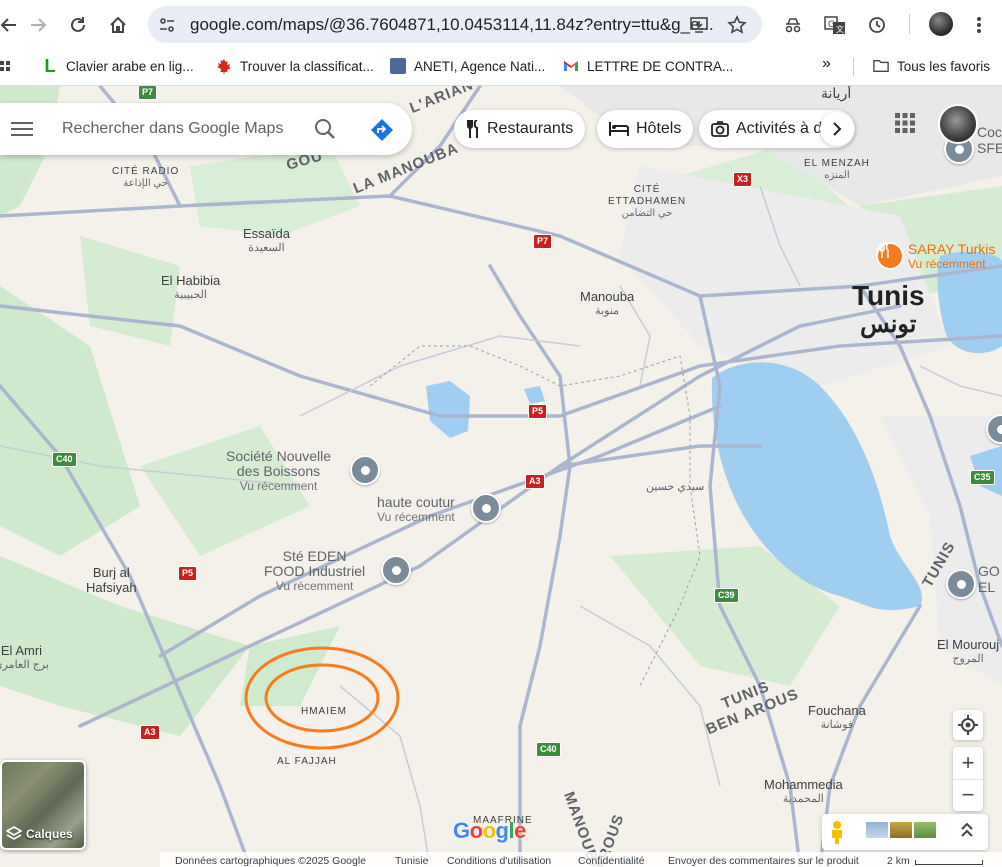  I want to click on place-manouba: Manouba منوبة, so click(607, 303).